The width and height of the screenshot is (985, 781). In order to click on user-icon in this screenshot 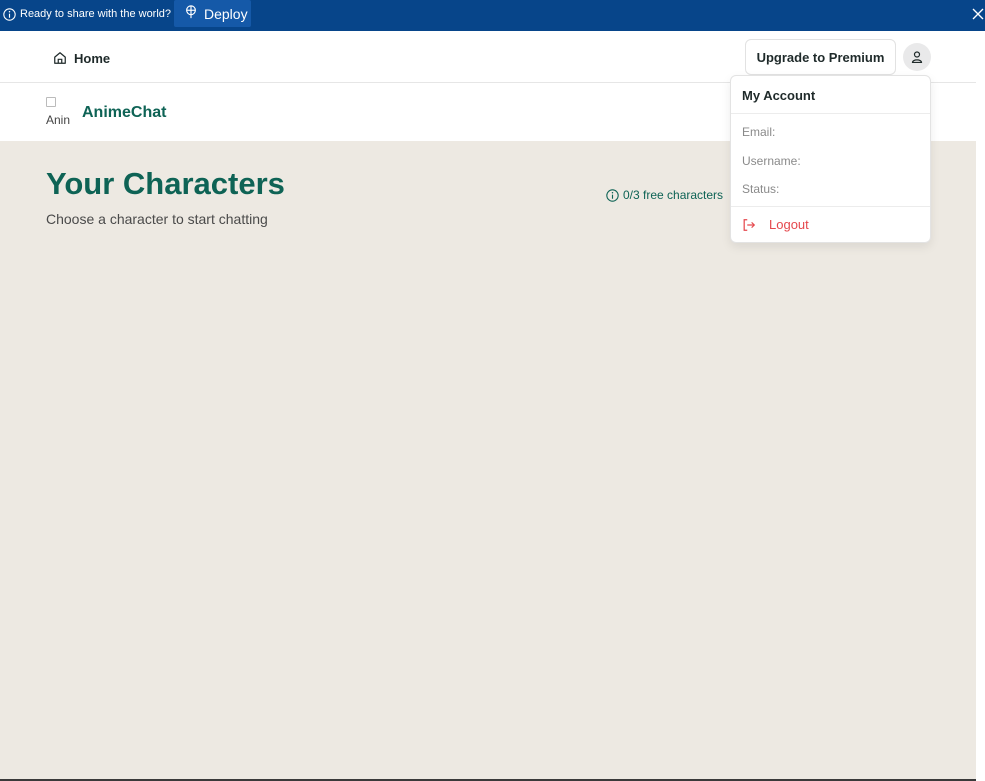, I will do `click(917, 57)`.